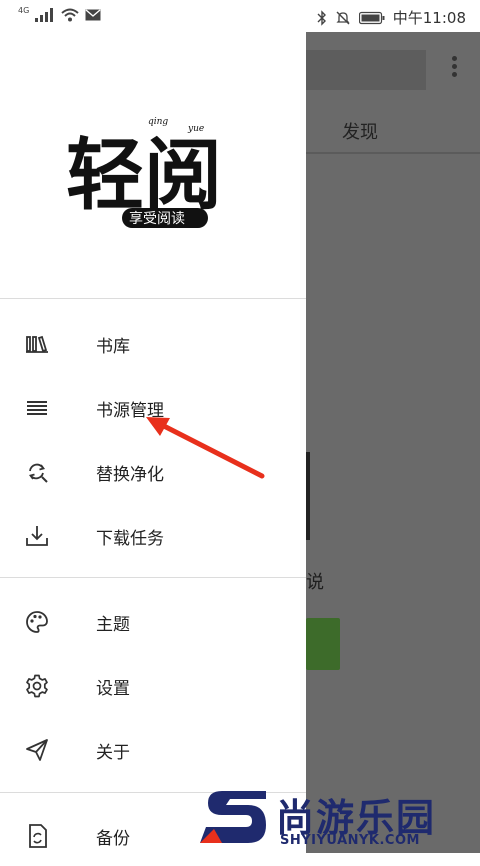  What do you see at coordinates (360, 132) in the screenshot?
I see `tab-discover: 发现` at bounding box center [360, 132].